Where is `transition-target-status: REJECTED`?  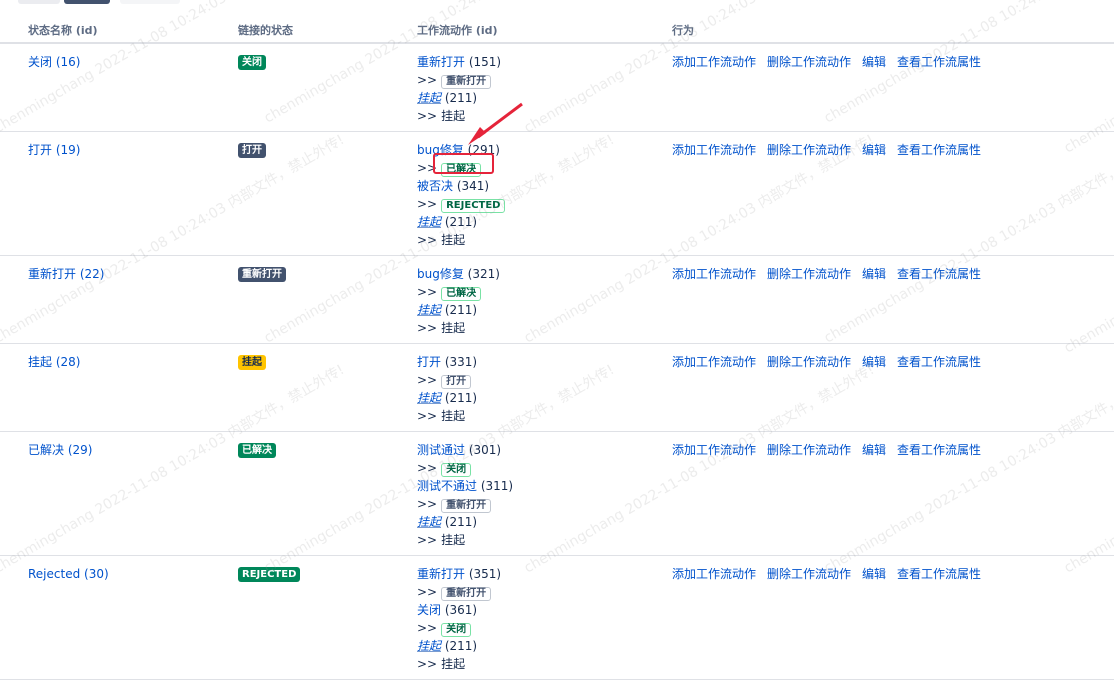 transition-target-status: REJECTED is located at coordinates (473, 206).